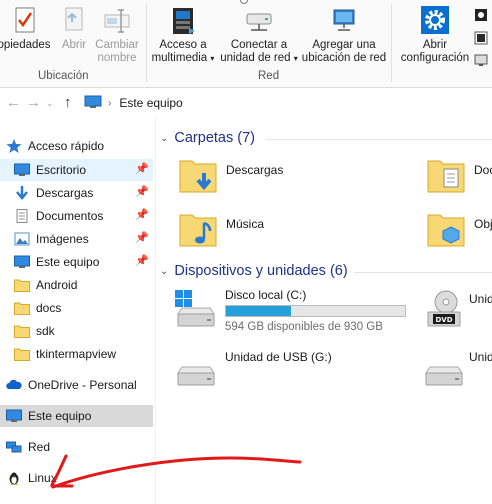  I want to click on properties-icon, so click(24, 21).